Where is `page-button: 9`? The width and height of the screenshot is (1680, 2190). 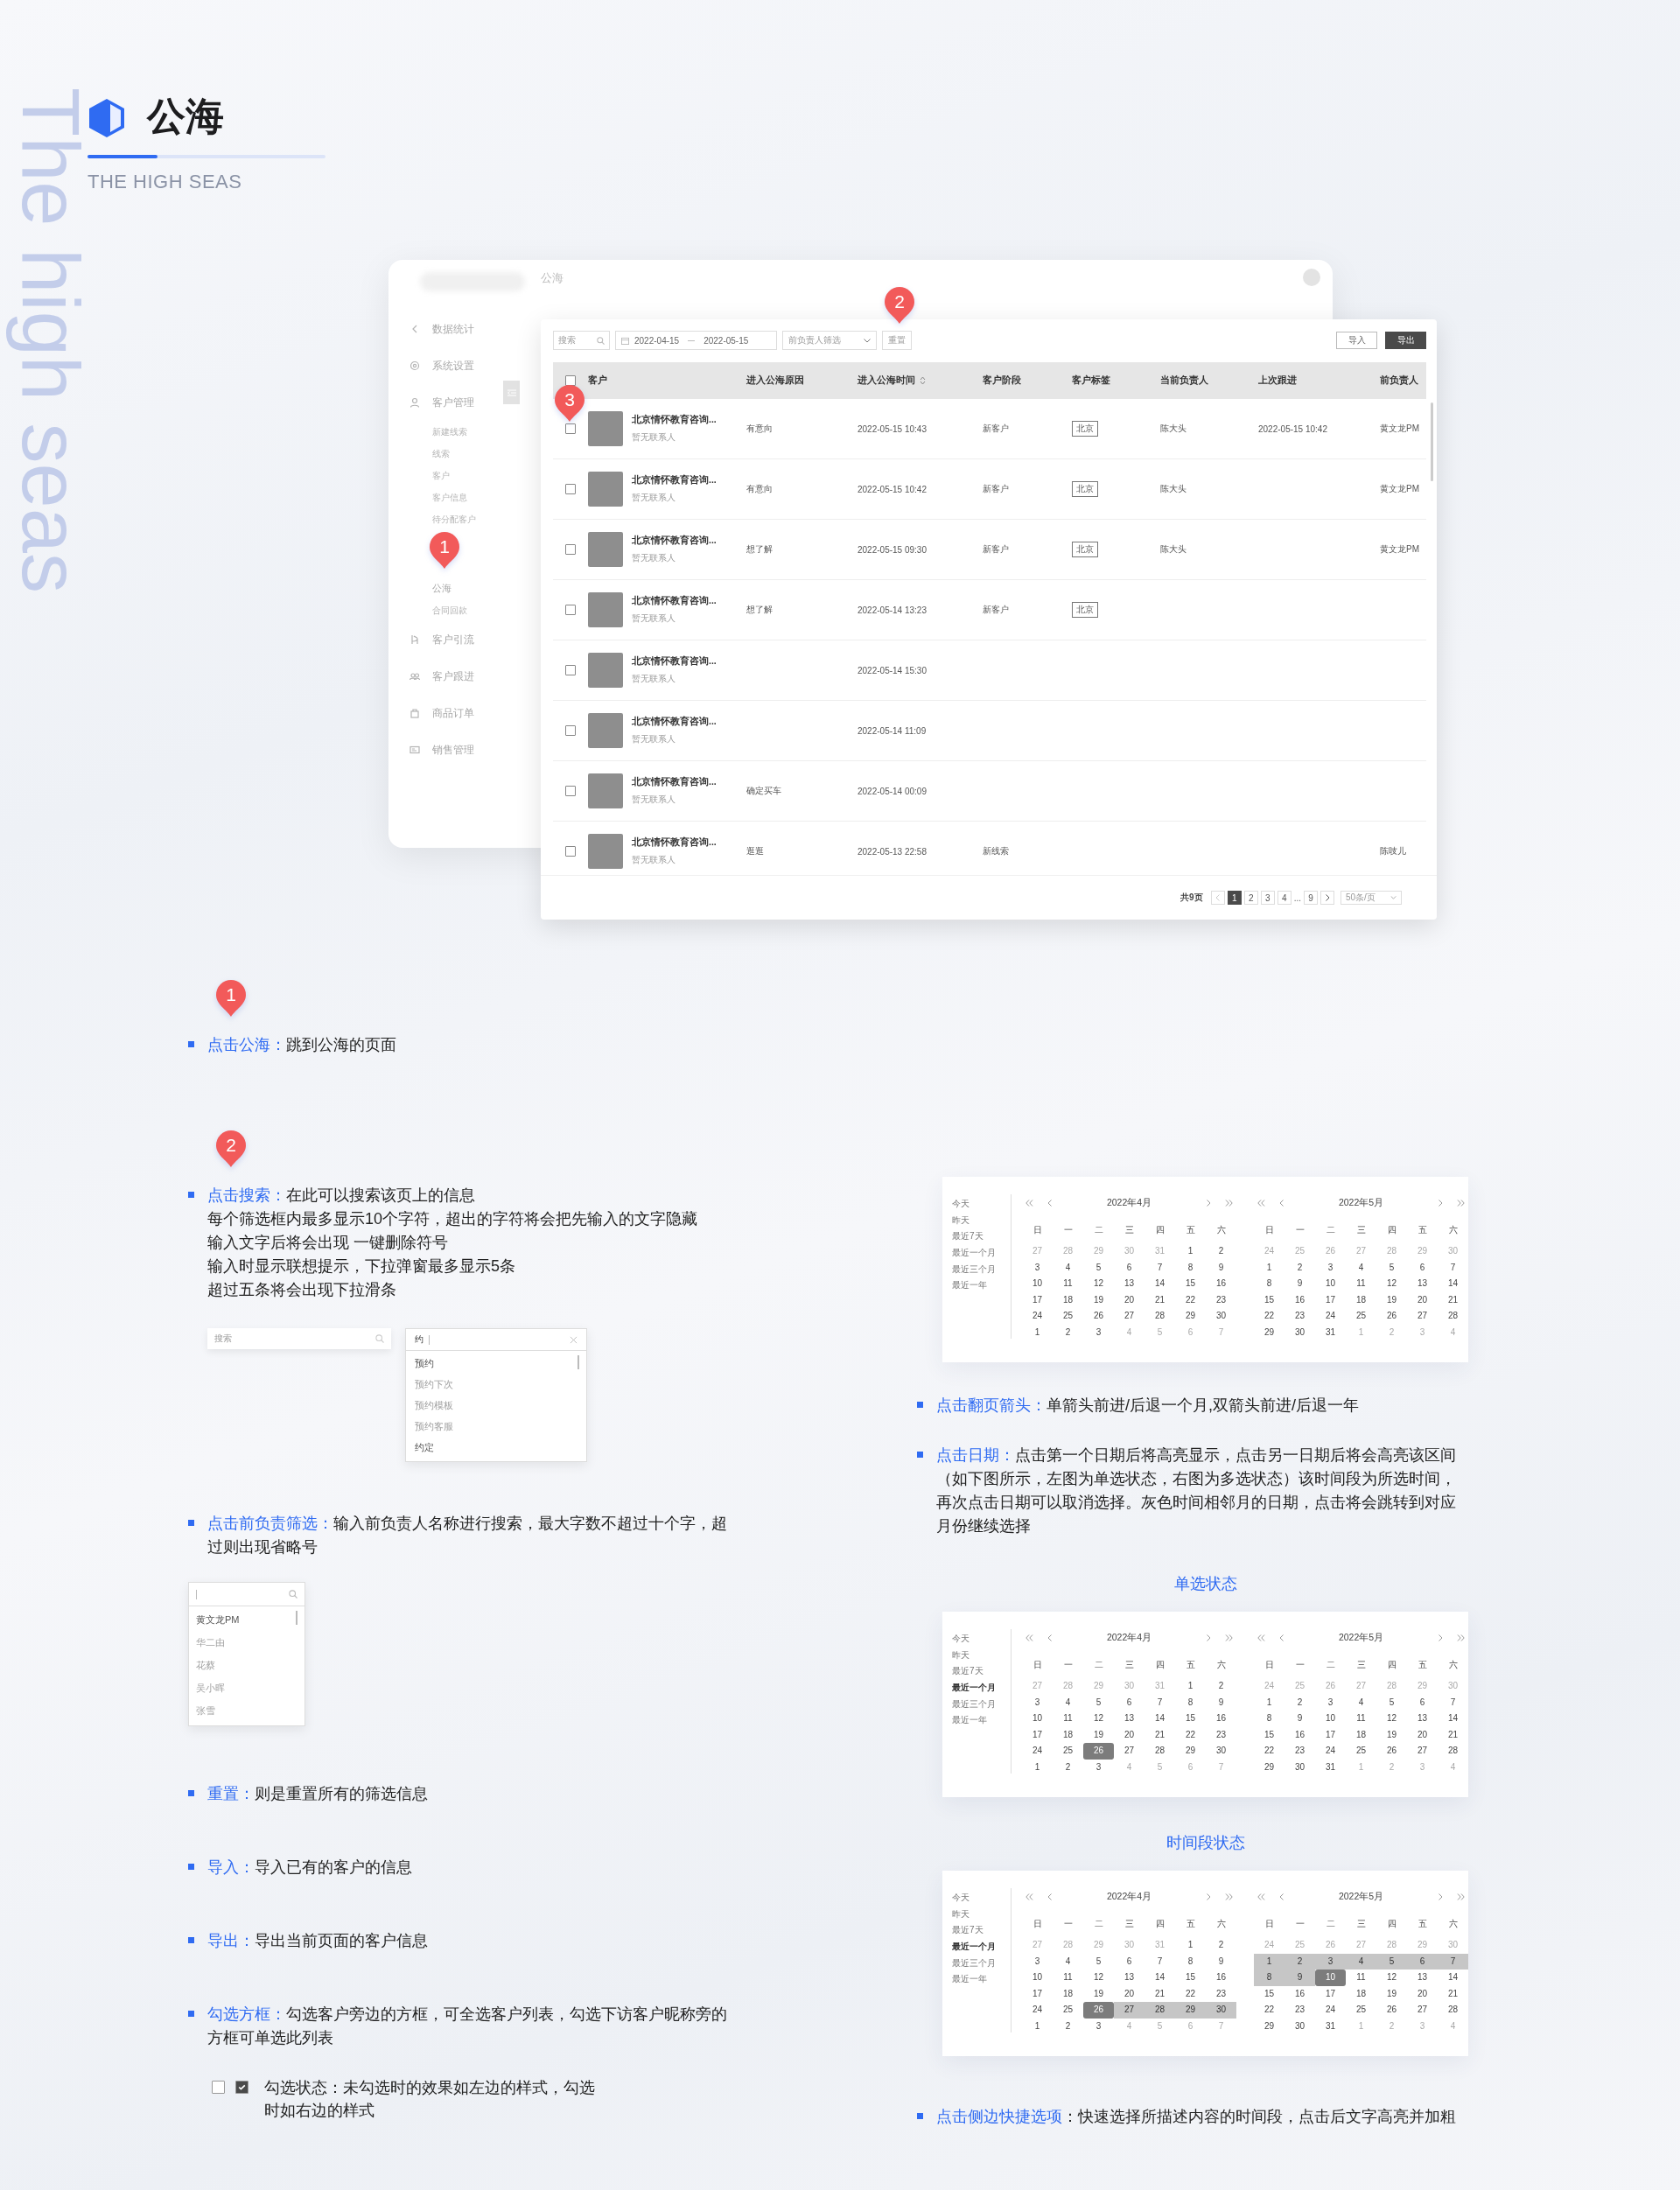
page-button: 9 is located at coordinates (1311, 898).